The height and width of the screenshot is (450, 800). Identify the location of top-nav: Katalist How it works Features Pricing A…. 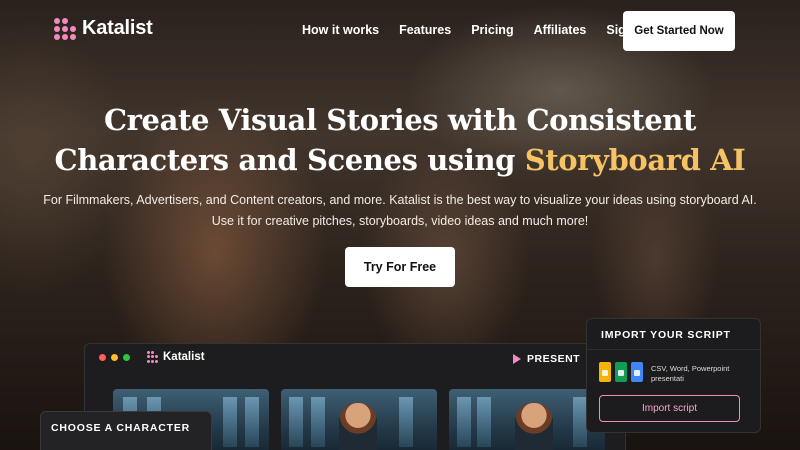
(400, 31).